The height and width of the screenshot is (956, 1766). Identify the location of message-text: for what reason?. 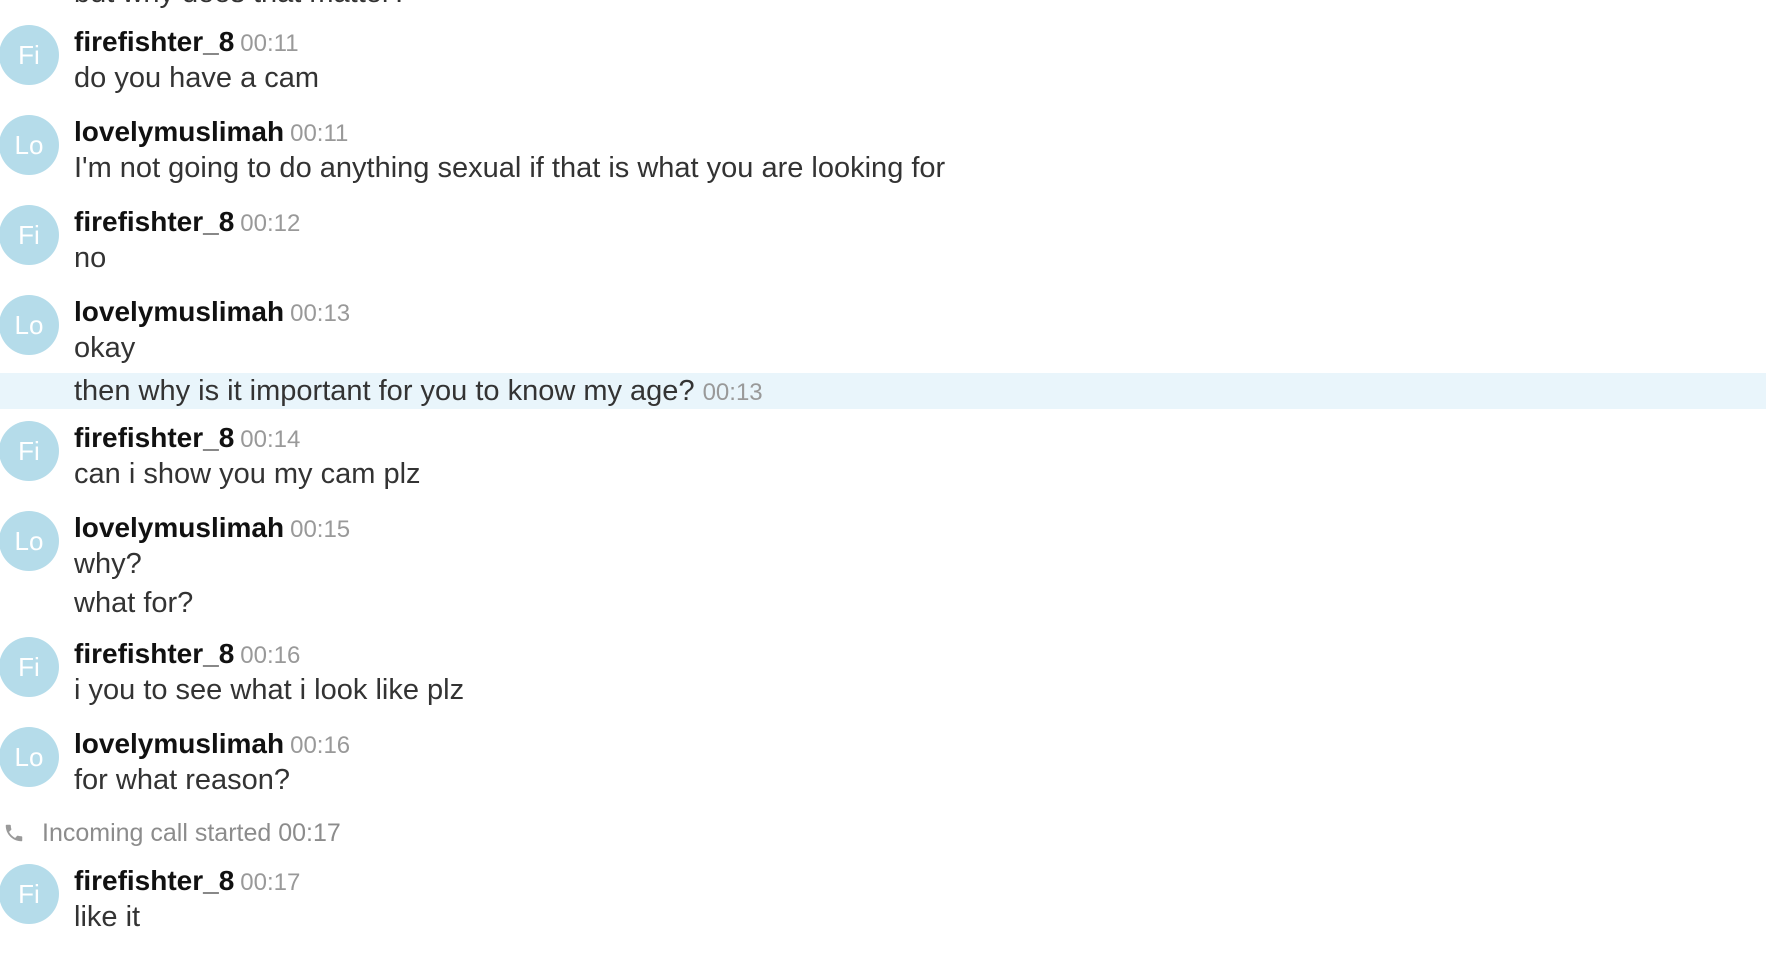
(182, 780).